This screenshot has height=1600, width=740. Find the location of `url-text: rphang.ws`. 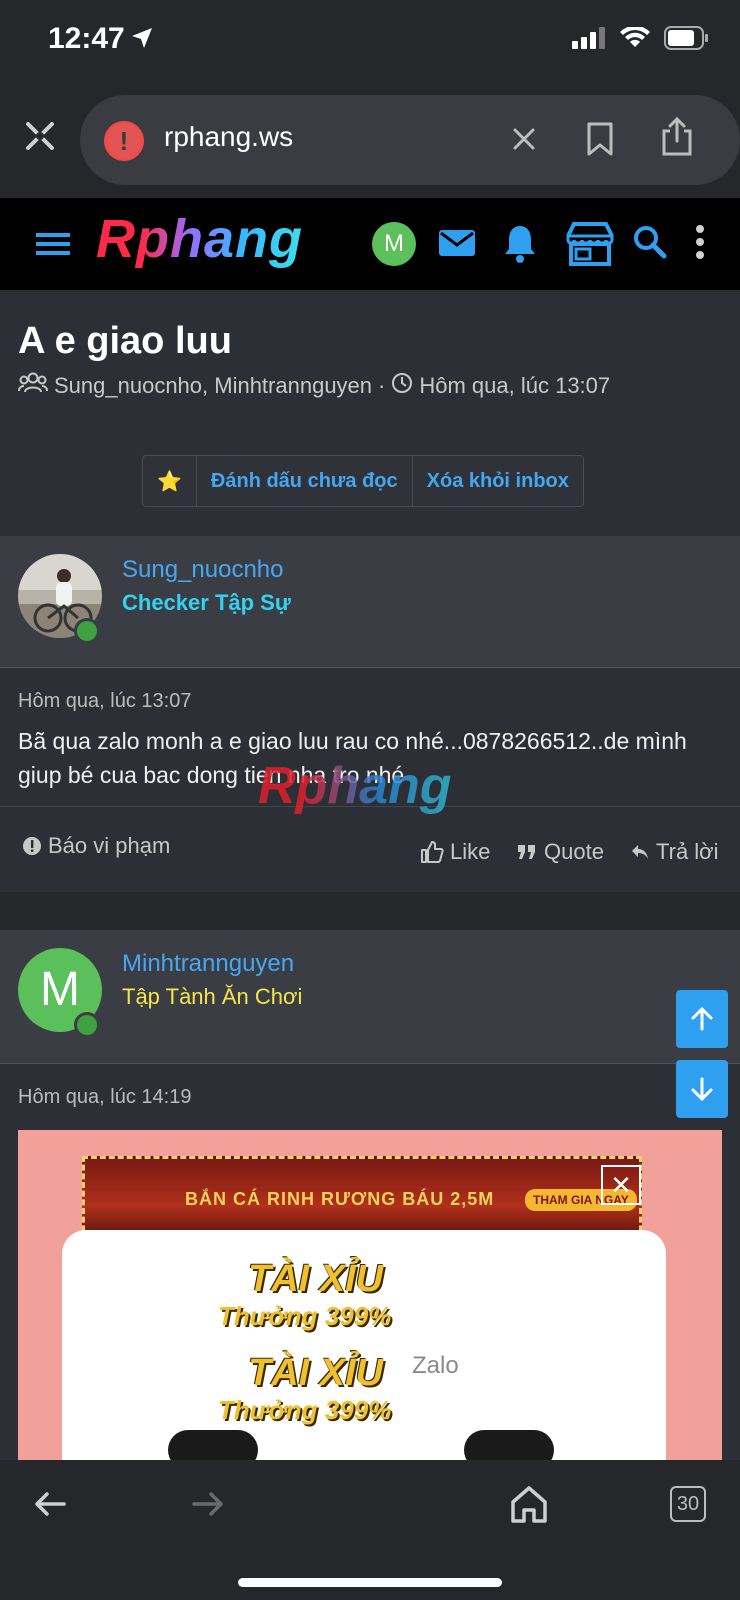

url-text: rphang.ws is located at coordinates (228, 137).